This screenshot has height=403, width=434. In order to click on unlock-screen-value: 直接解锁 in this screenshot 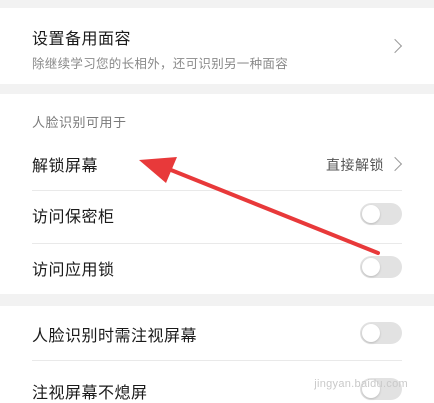, I will do `click(355, 166)`.